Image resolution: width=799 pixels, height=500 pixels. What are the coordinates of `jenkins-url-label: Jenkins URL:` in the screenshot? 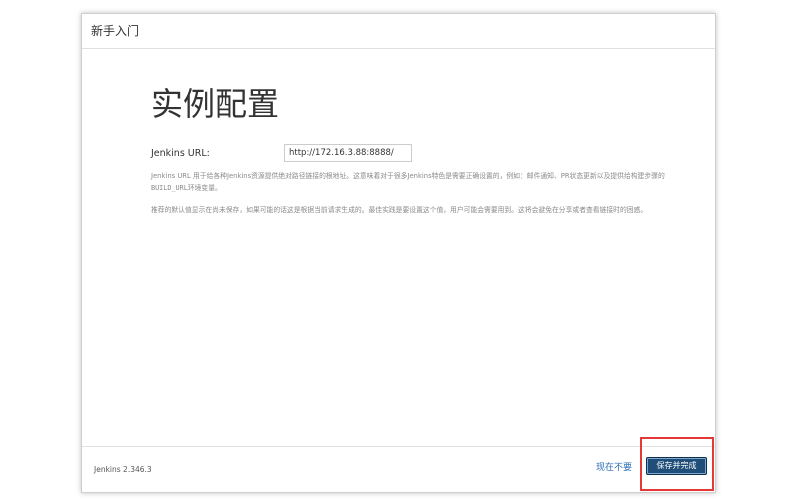 It's located at (180, 153).